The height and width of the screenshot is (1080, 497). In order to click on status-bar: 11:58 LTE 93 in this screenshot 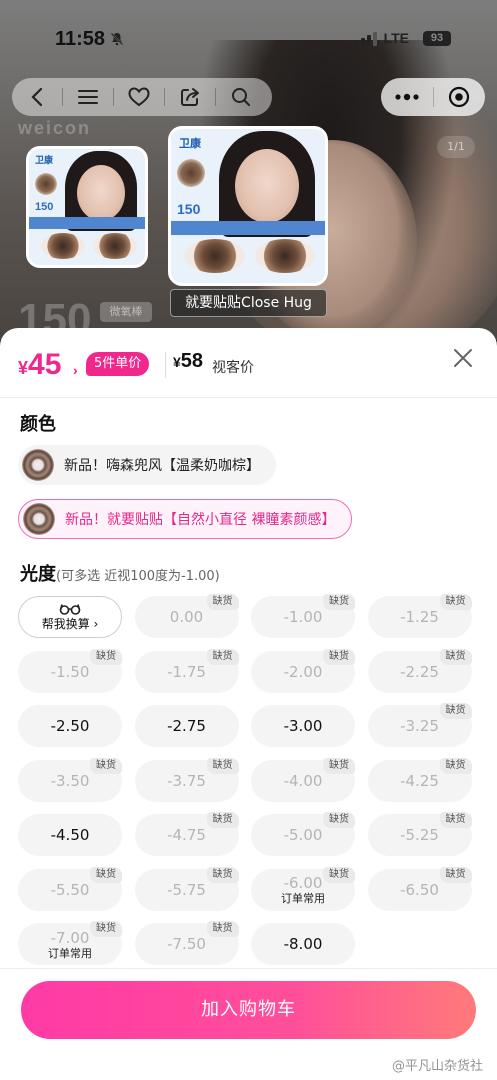, I will do `click(248, 40)`.